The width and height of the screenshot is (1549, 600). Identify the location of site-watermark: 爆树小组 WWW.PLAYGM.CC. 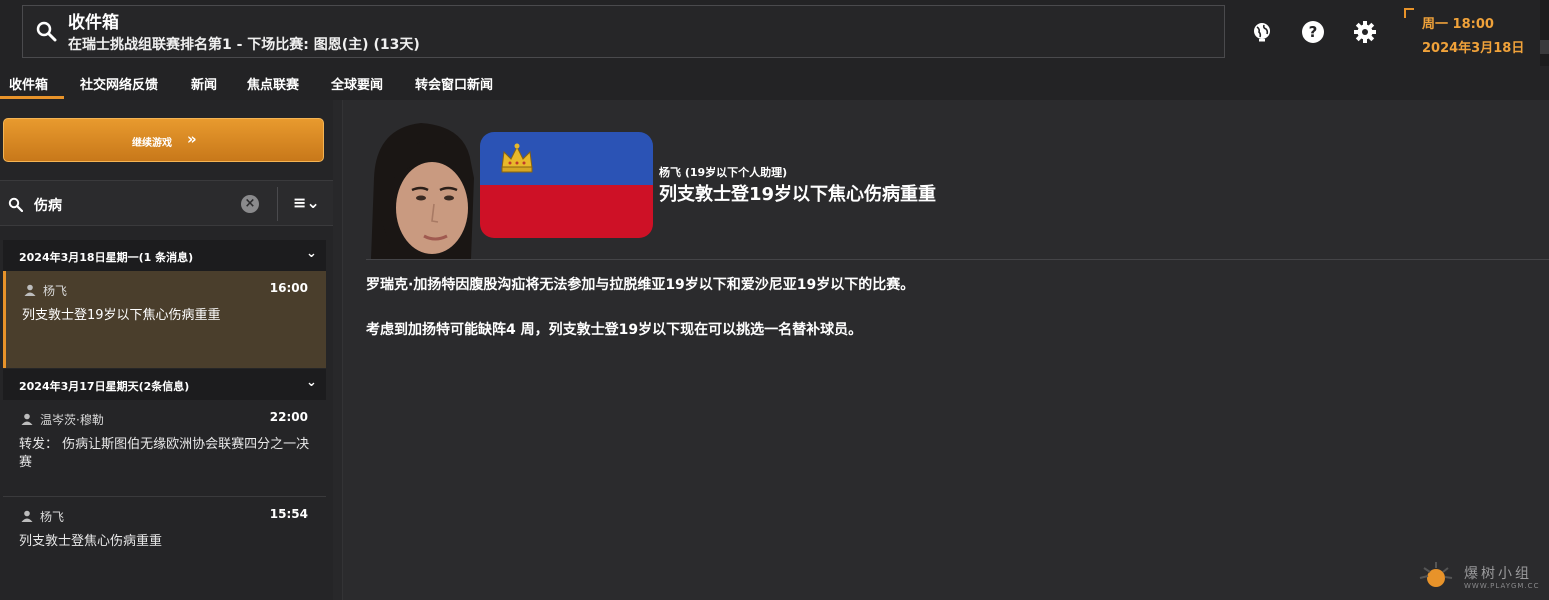
(1480, 577).